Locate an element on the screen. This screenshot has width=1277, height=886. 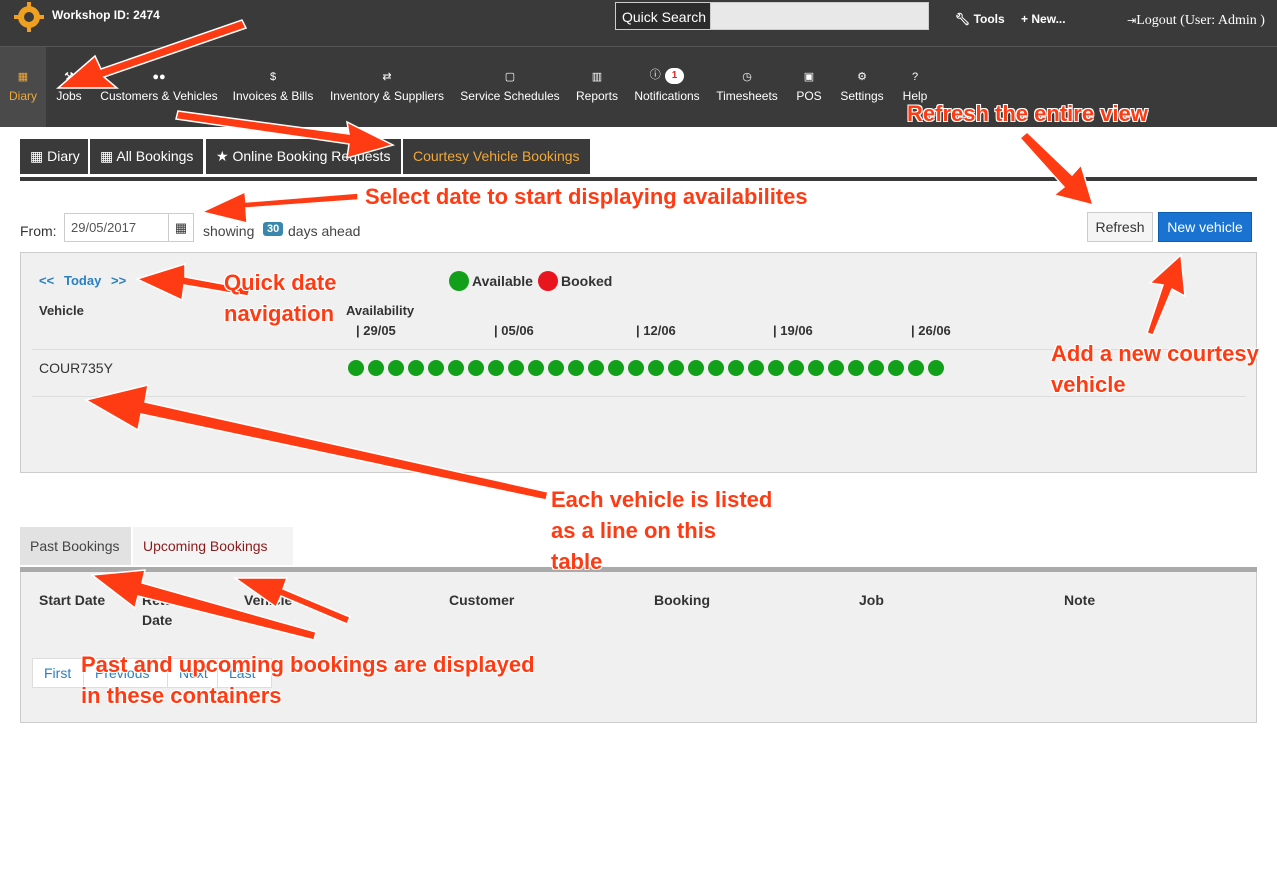
gear-logo-icon is located at coordinates (29, 17).